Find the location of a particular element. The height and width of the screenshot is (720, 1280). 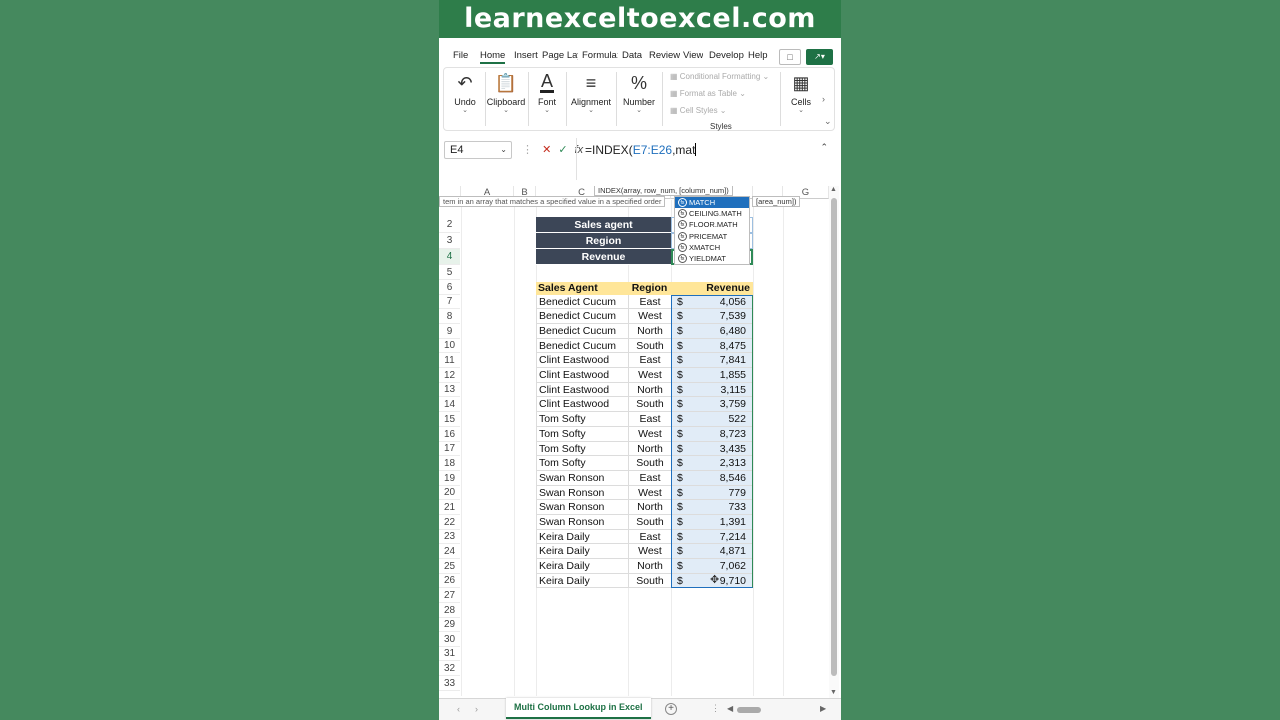

row-header: 28 is located at coordinates (449, 610).